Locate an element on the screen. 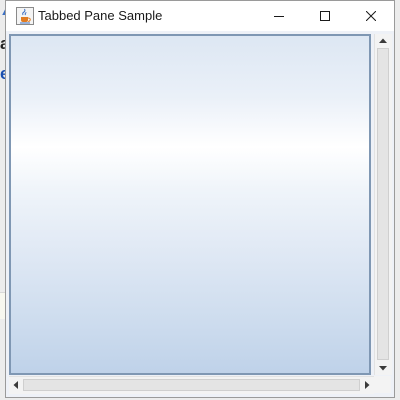 The image size is (400, 400). minimize-icon is located at coordinates (279, 16).